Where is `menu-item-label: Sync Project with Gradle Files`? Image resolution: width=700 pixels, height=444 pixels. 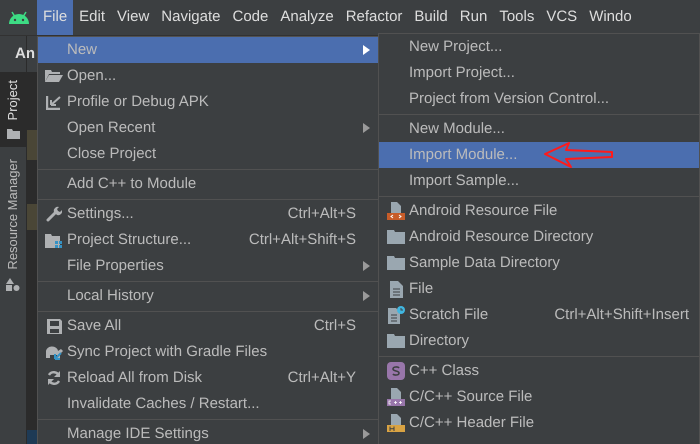
menu-item-label: Sync Project with Gradle Files is located at coordinates (167, 352).